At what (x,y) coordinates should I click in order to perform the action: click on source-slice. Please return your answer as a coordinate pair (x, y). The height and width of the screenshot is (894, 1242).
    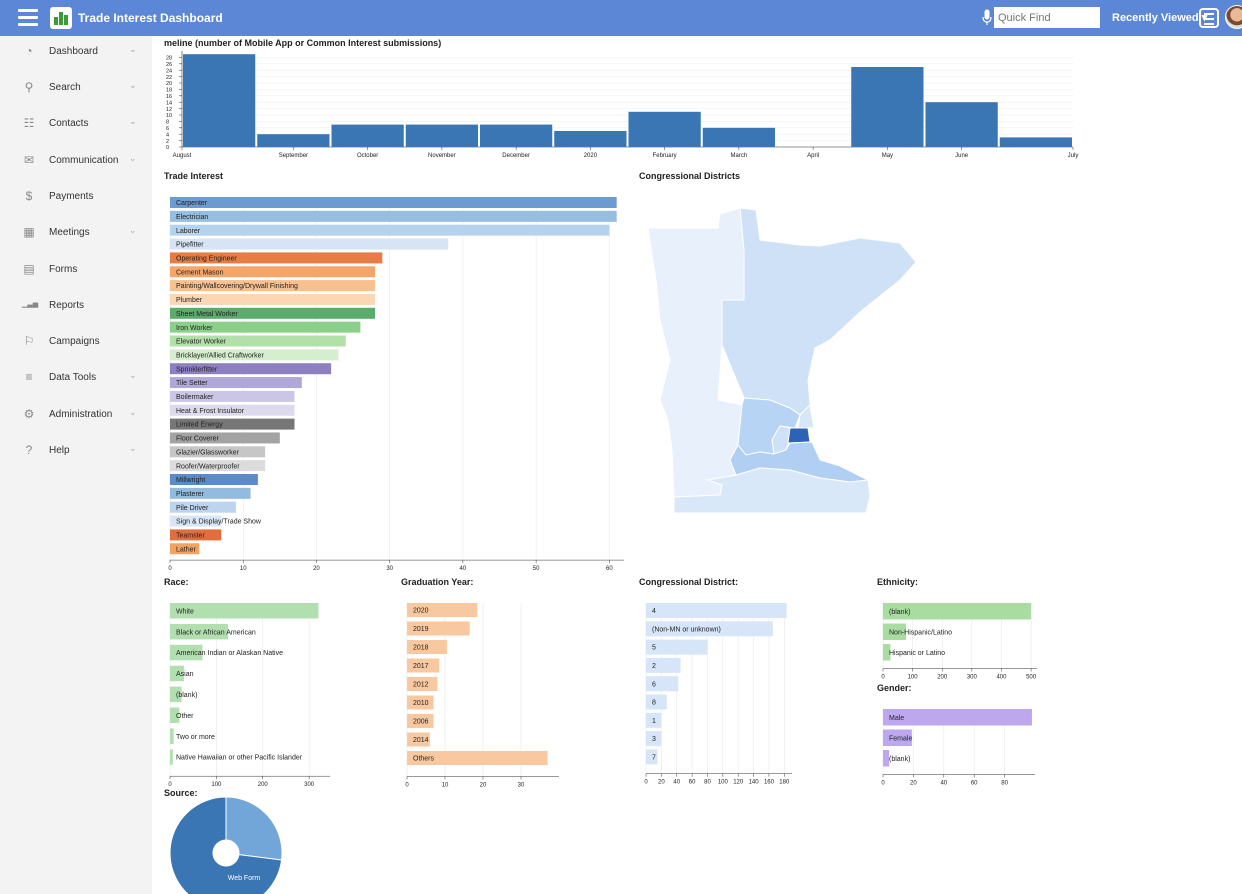
    Looking at the image, I should click on (254, 828).